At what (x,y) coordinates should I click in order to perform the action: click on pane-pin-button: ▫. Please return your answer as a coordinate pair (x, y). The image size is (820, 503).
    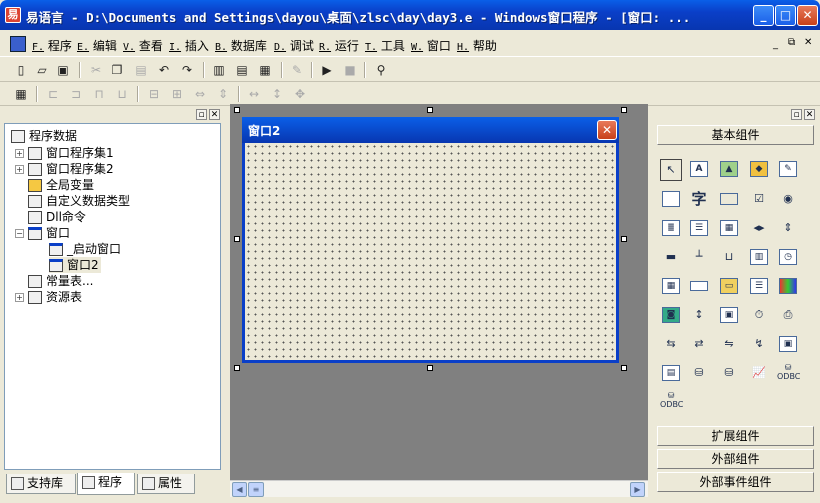
    Looking at the image, I should click on (201, 114).